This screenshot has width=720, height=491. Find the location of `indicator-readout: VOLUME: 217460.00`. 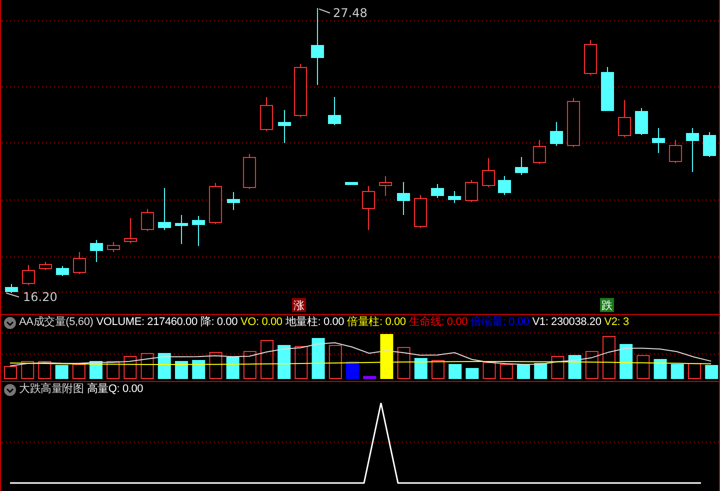

indicator-readout: VOLUME: 217460.00 is located at coordinates (147, 322).